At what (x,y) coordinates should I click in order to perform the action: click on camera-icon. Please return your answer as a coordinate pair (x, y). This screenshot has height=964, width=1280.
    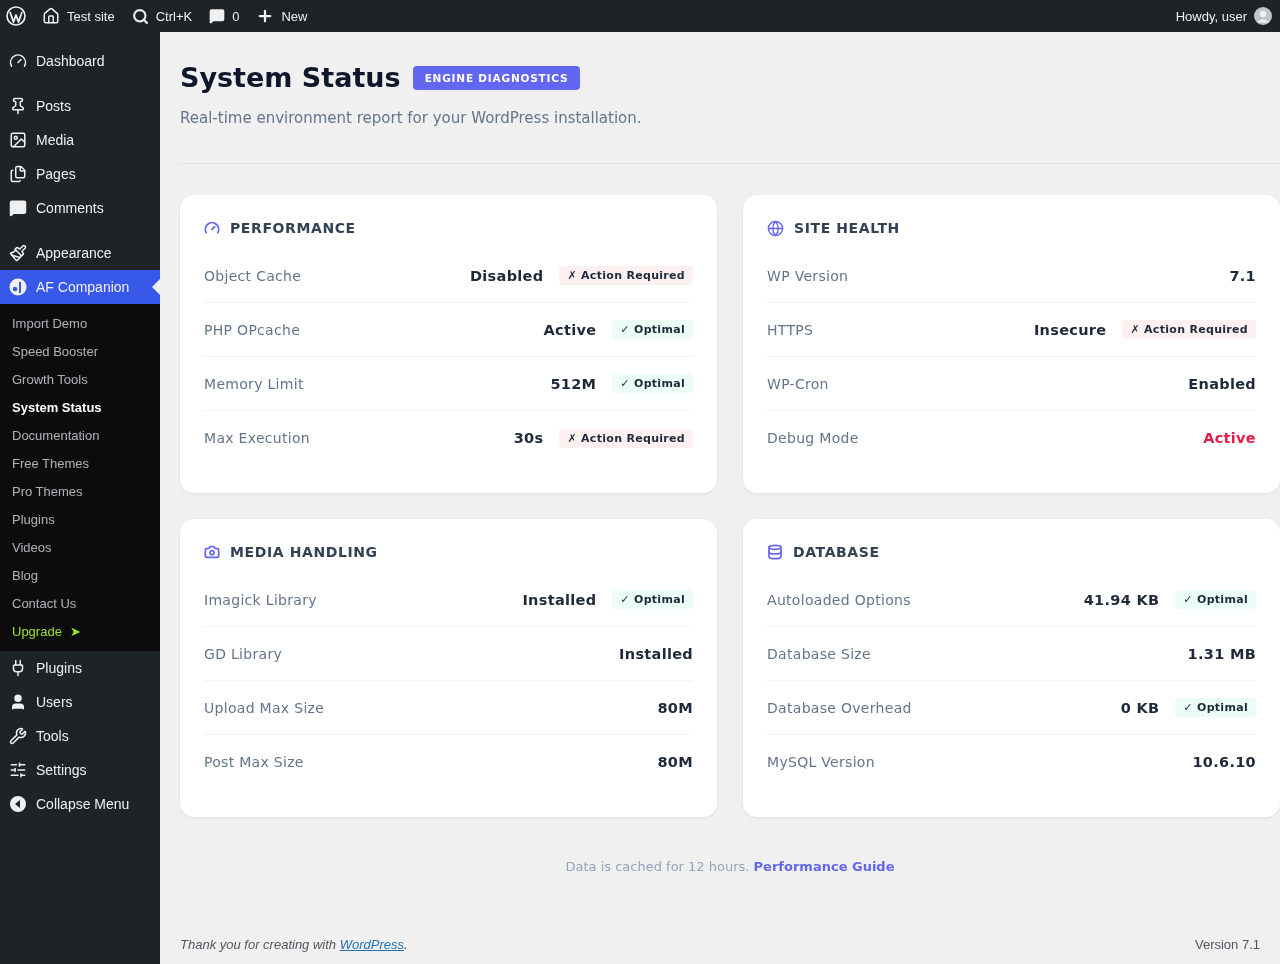
    Looking at the image, I should click on (212, 552).